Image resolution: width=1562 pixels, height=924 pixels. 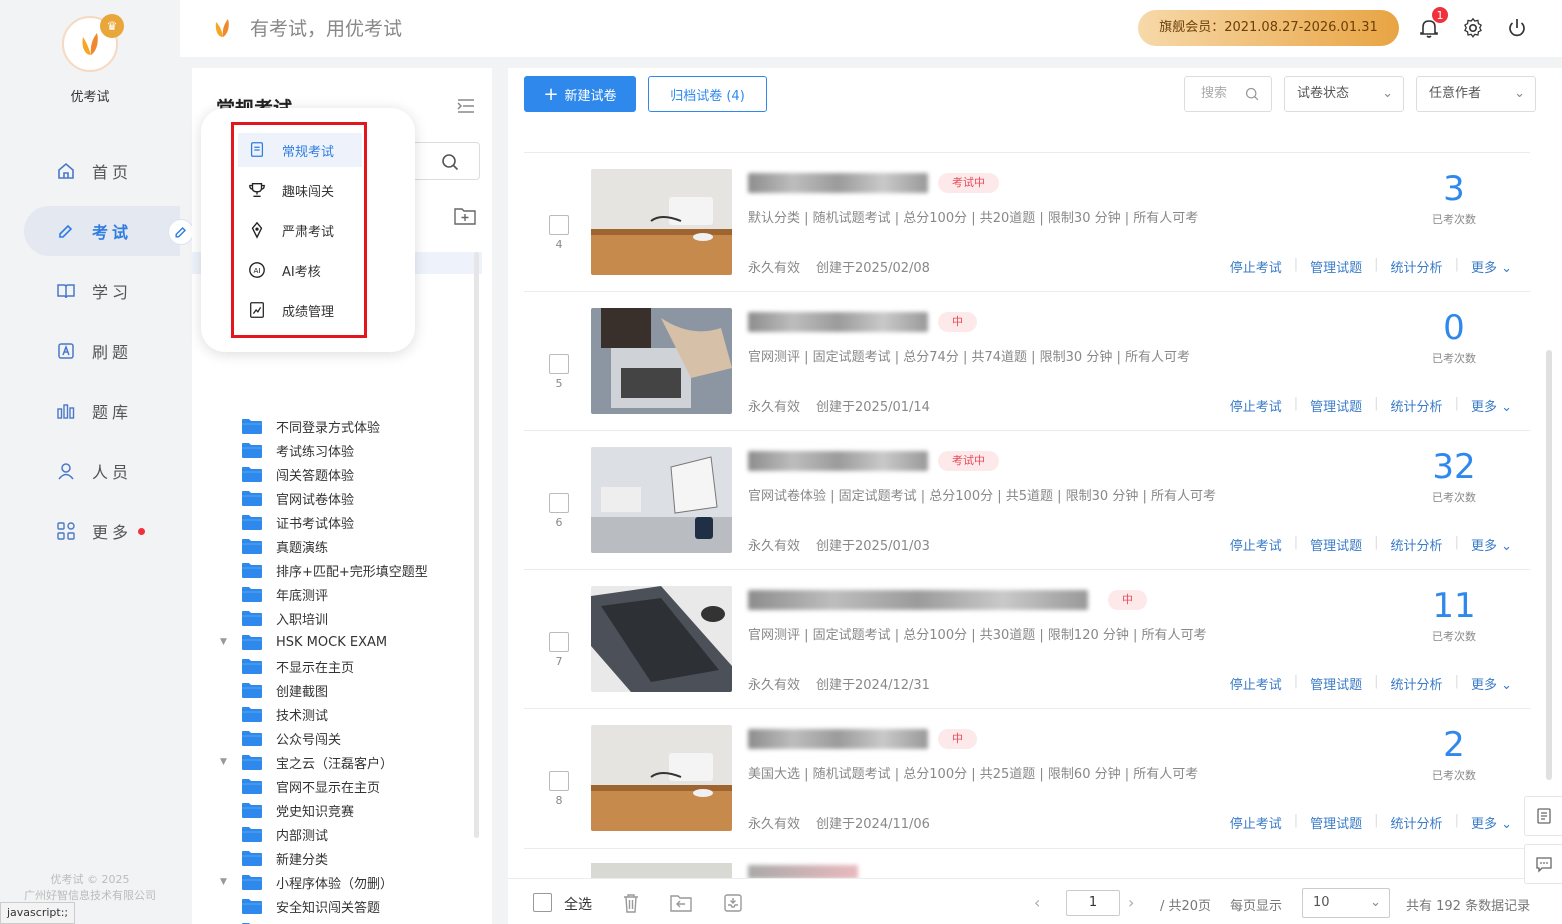 I want to click on tree-item: 不同登录方式体验, so click(x=337, y=426).